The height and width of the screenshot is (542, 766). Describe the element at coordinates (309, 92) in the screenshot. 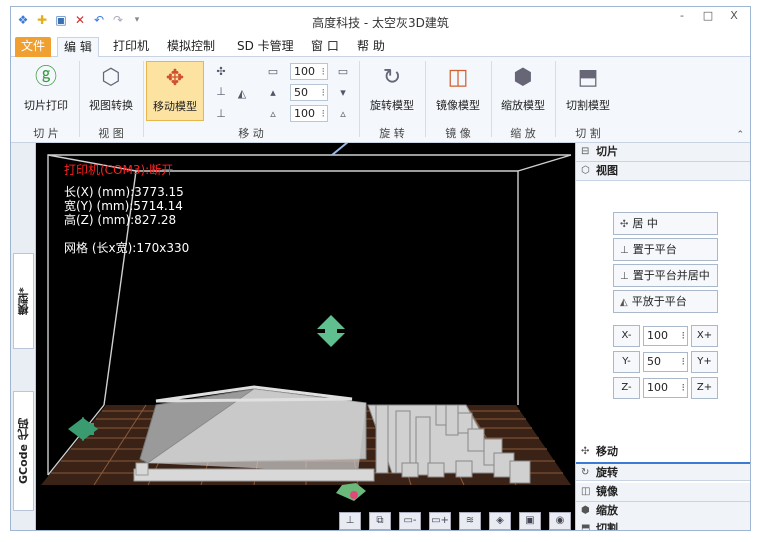

I see `move-y-input: 50` at that location.